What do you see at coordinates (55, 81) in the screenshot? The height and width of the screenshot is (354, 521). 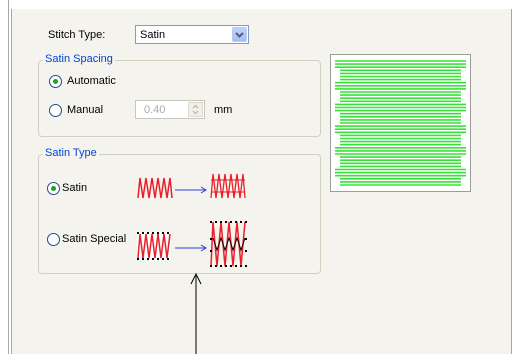 I see `automatic-radio` at bounding box center [55, 81].